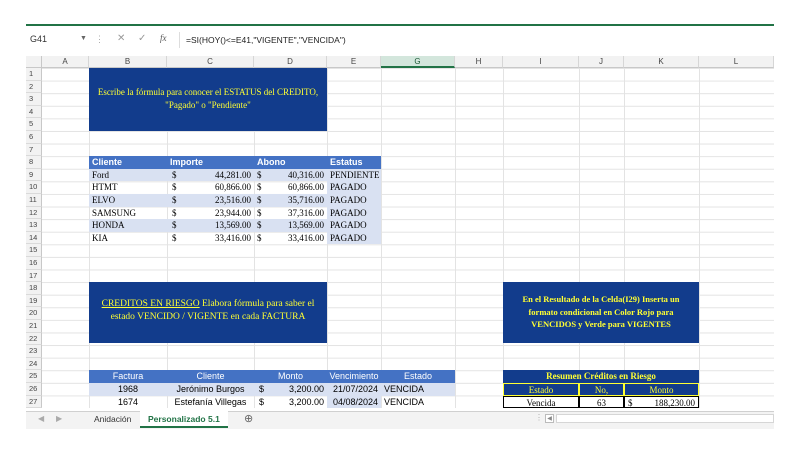 The image size is (800, 450). I want to click on tab-split-handle-icon: ⋮, so click(539, 417).